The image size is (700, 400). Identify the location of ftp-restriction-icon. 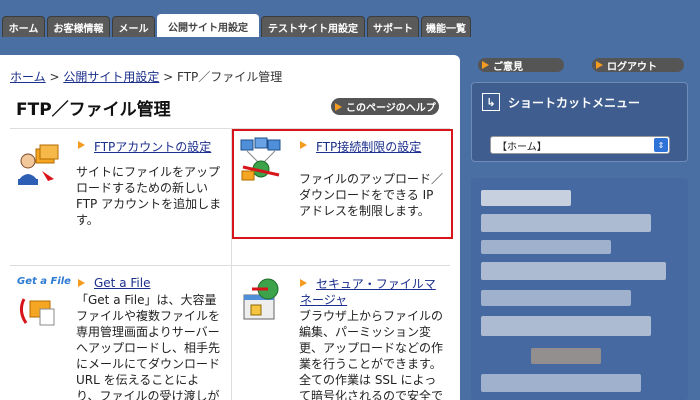
(260, 159).